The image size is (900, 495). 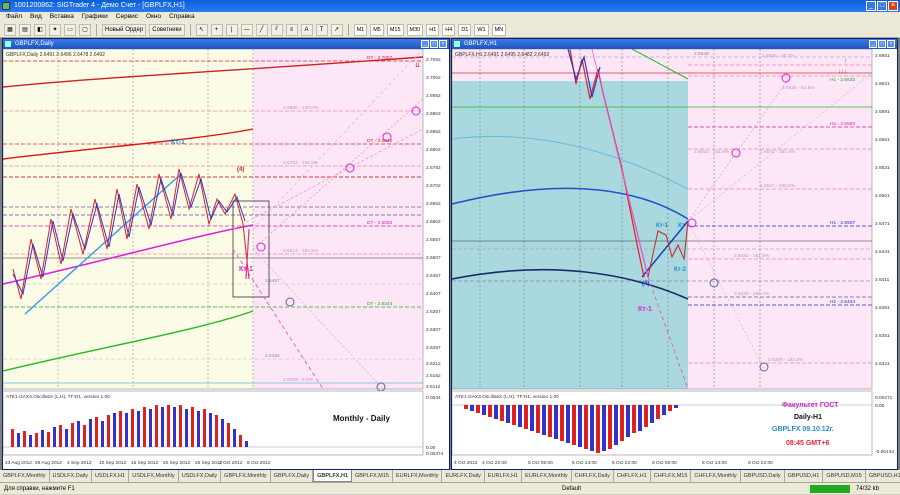 I want to click on date-tick: 10 Sep 2012, so click(x=113, y=463).